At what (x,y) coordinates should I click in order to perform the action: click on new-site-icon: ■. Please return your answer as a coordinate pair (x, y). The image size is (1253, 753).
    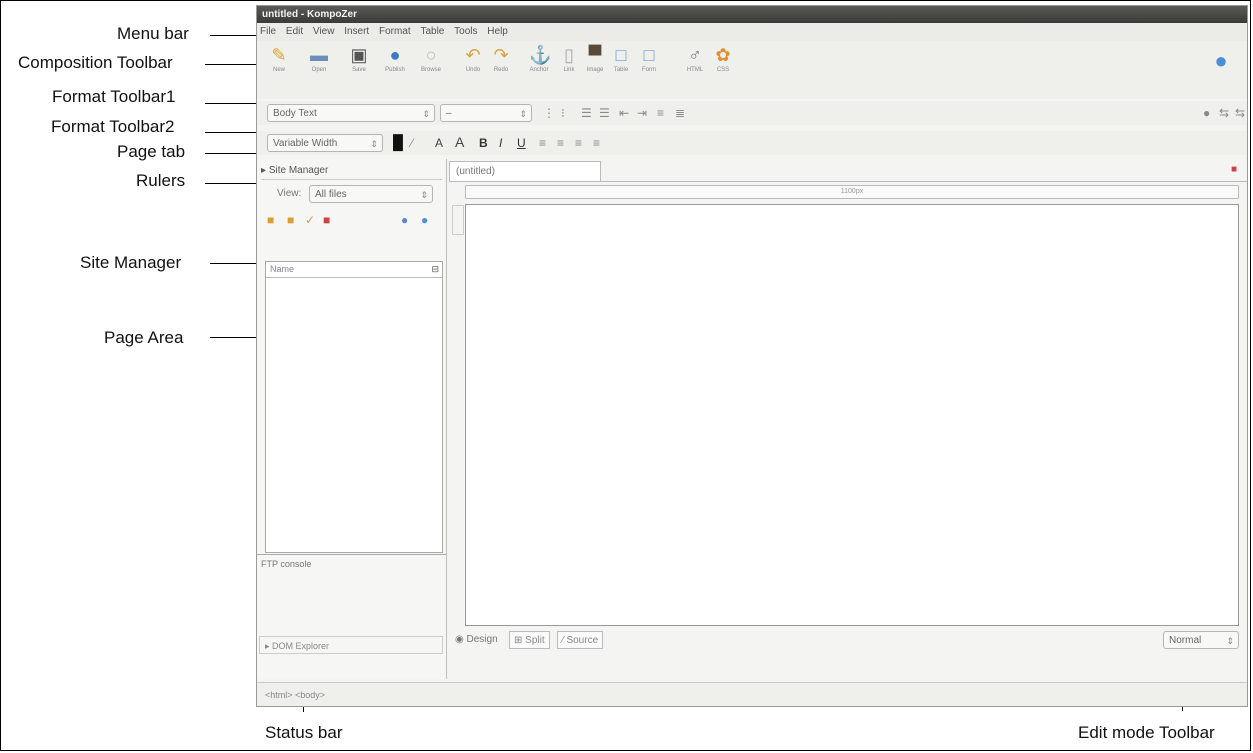
    Looking at the image, I should click on (270, 220).